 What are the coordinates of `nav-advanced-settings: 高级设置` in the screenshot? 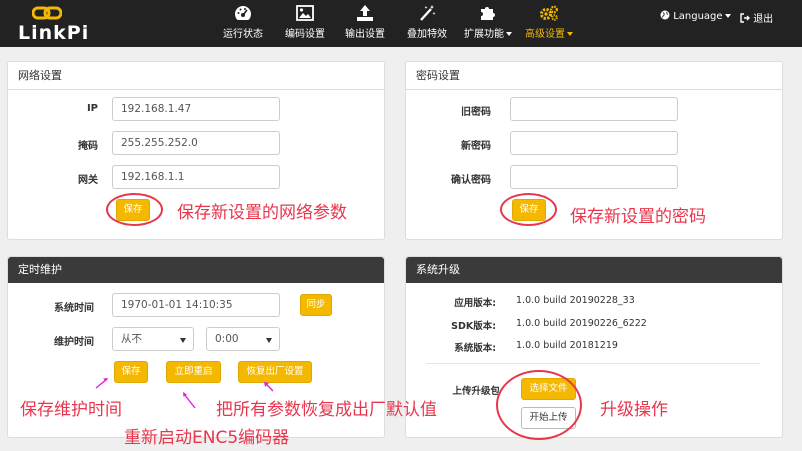 It's located at (549, 25).